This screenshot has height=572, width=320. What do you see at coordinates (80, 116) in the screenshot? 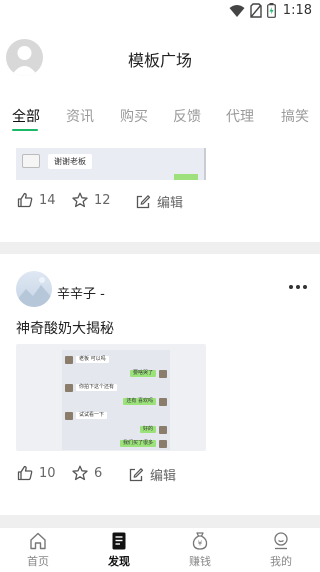
I see `tab-news: 资讯` at bounding box center [80, 116].